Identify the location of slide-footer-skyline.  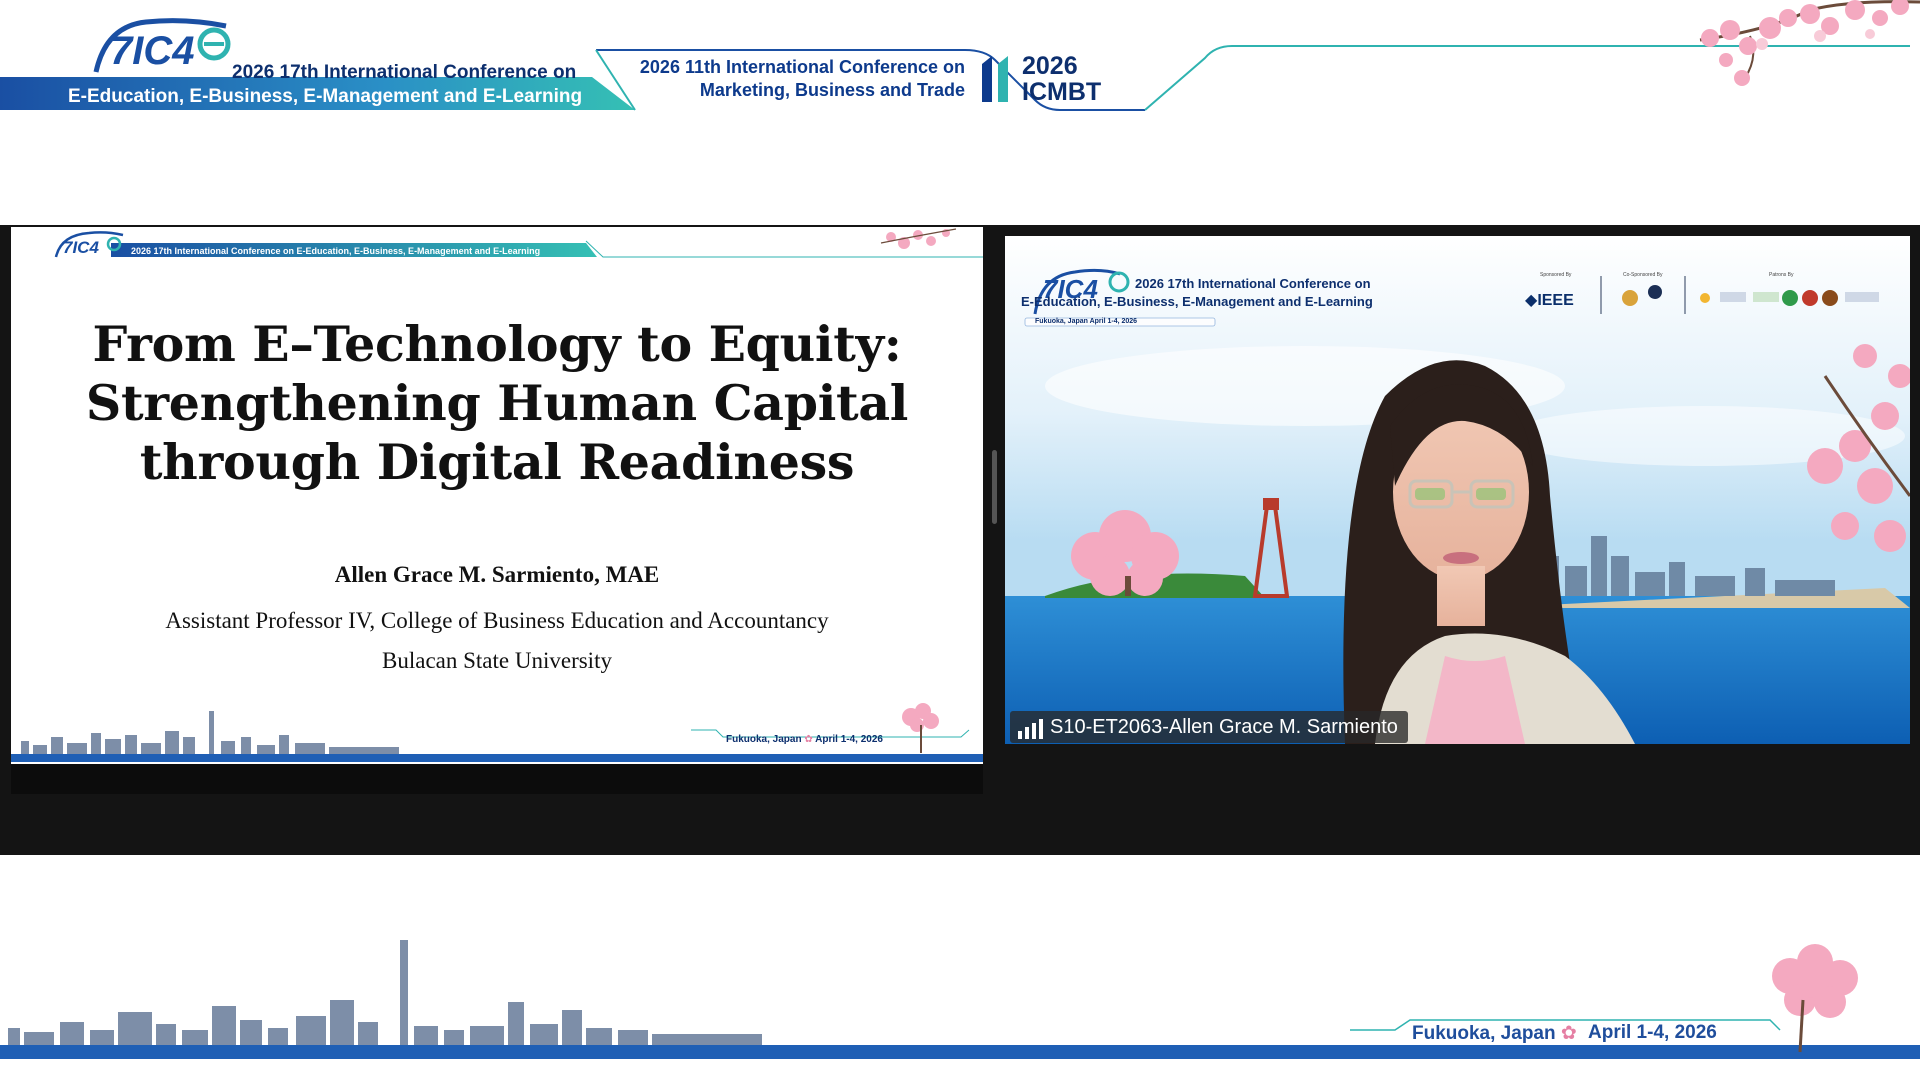
(497, 732).